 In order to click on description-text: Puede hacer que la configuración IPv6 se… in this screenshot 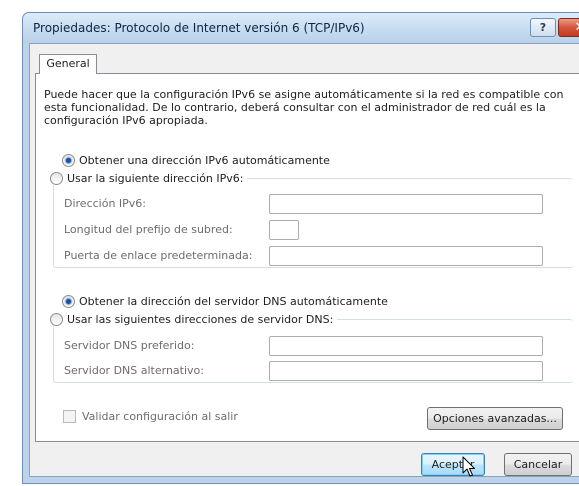, I will do `click(304, 107)`.